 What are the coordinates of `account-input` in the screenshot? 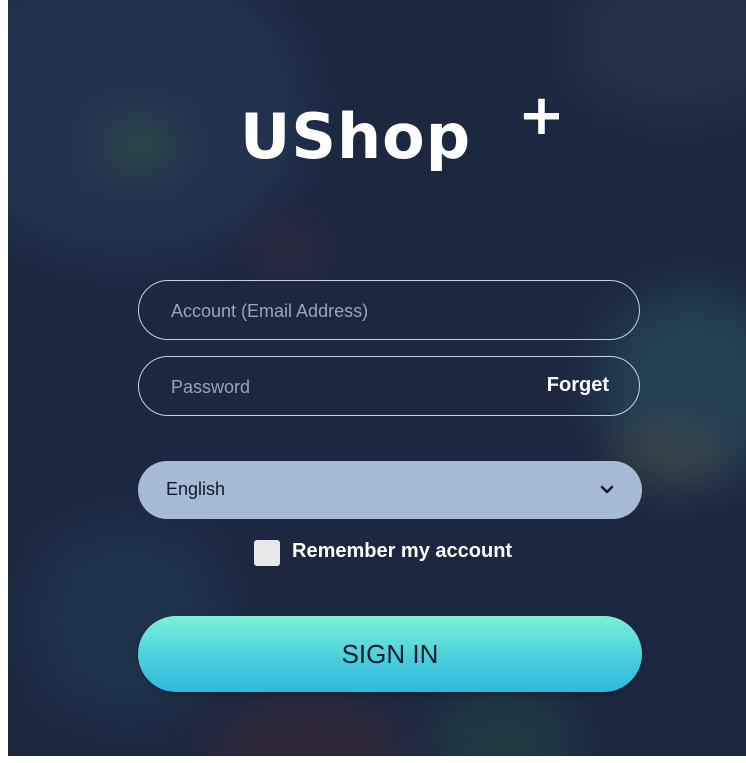 It's located at (351, 311).